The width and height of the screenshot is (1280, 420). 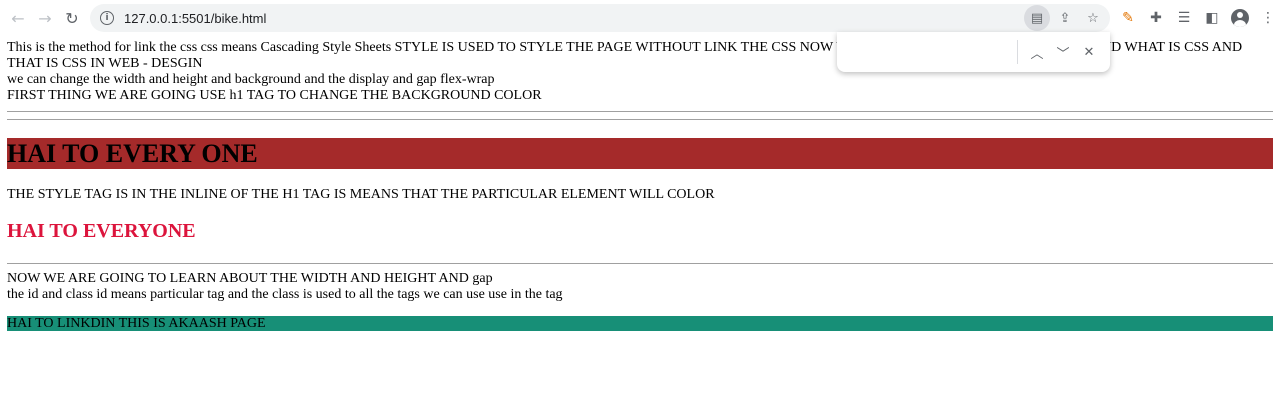 What do you see at coordinates (640, 323) in the screenshot?
I see `linkedin-banner: HAI TO LINKDIN THIS IS AKAASH PAGE` at bounding box center [640, 323].